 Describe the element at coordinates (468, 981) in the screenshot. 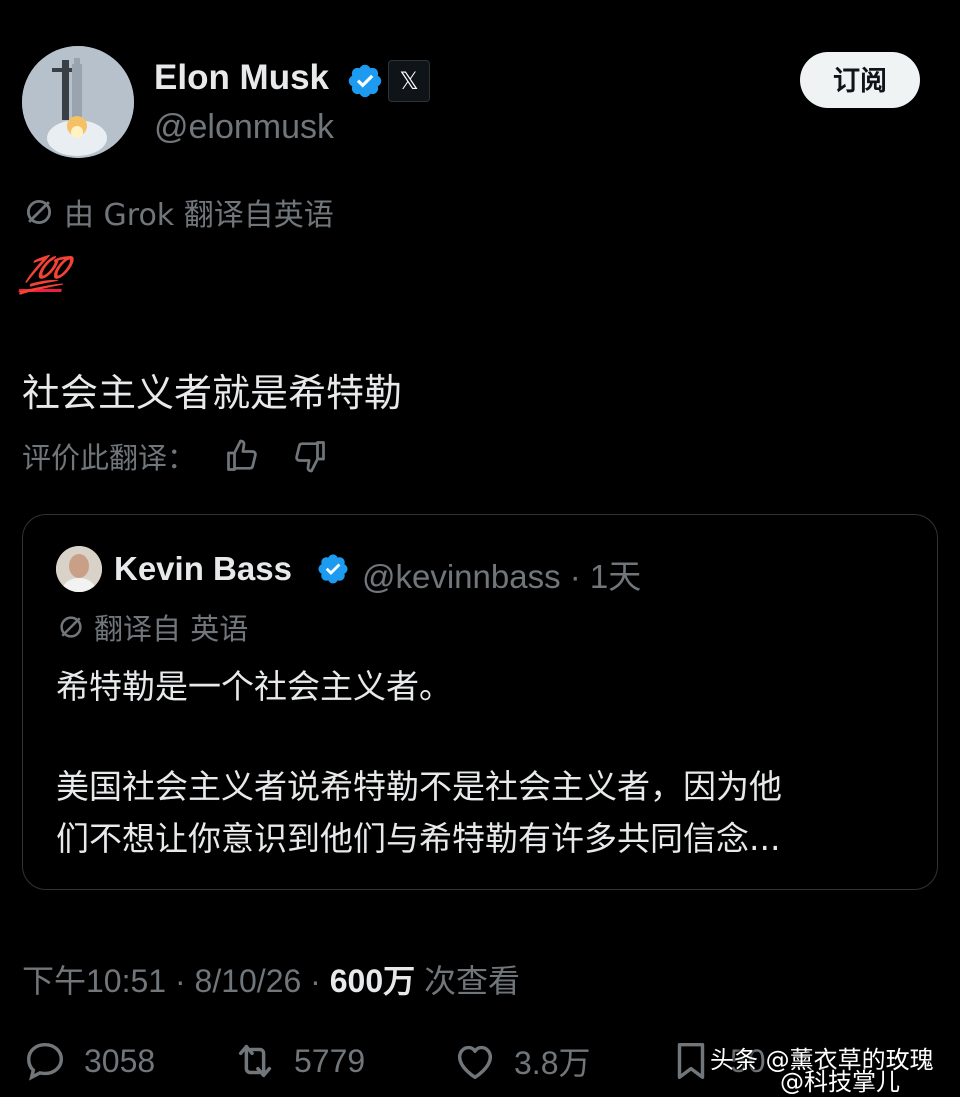

I see `views-label: 次查看` at that location.